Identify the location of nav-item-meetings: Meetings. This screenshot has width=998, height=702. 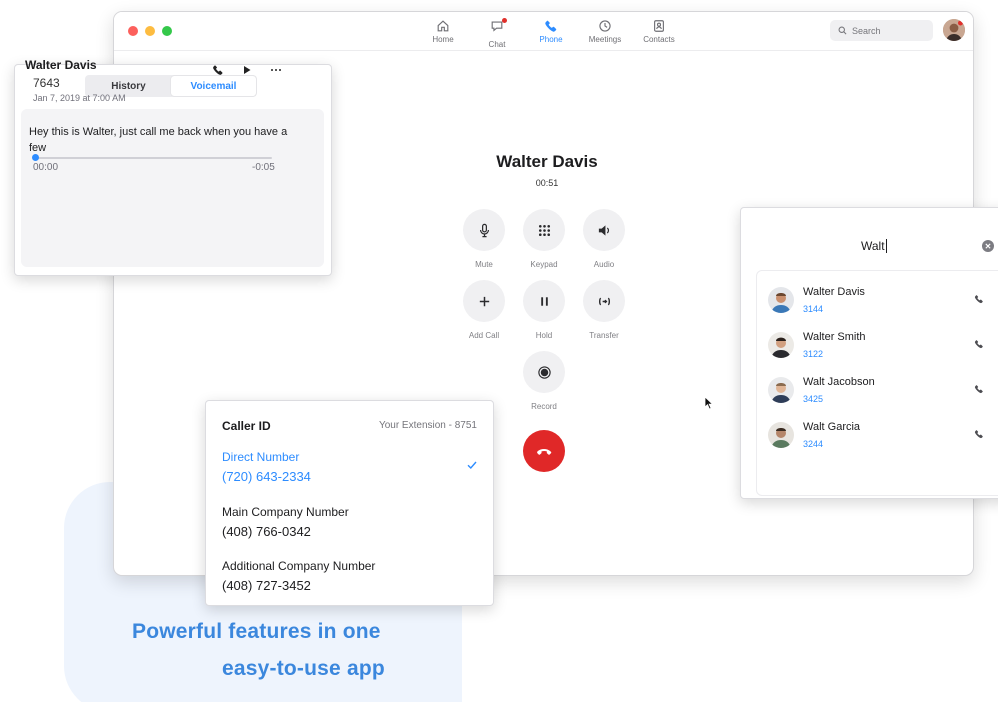
(605, 34).